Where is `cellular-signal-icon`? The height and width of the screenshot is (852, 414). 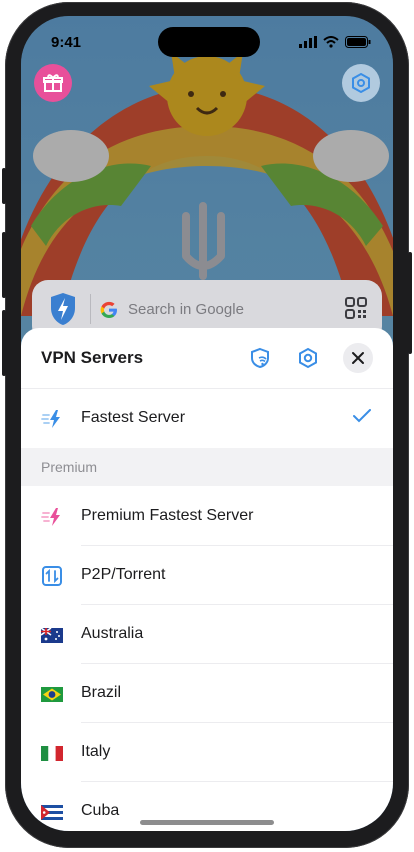
cellular-signal-icon is located at coordinates (308, 42).